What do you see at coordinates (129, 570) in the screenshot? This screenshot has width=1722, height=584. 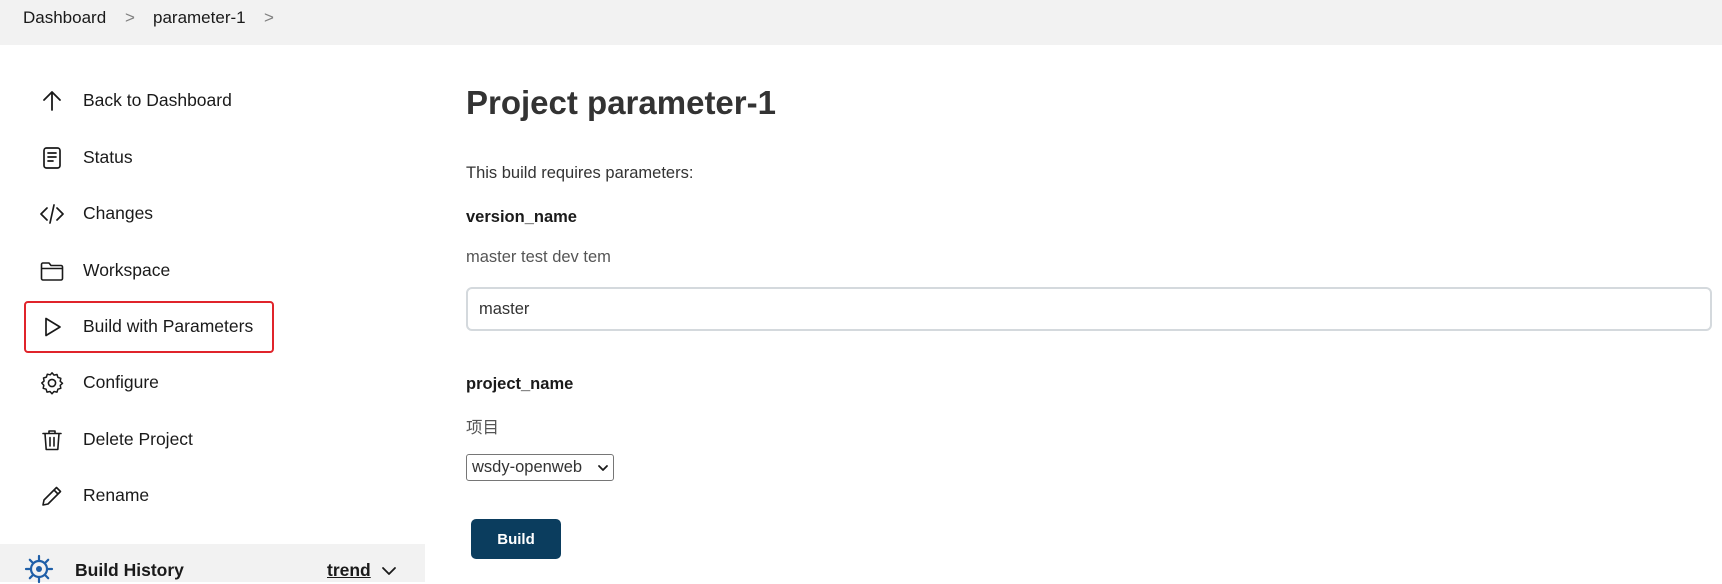 I see `build-history-title: Build History` at bounding box center [129, 570].